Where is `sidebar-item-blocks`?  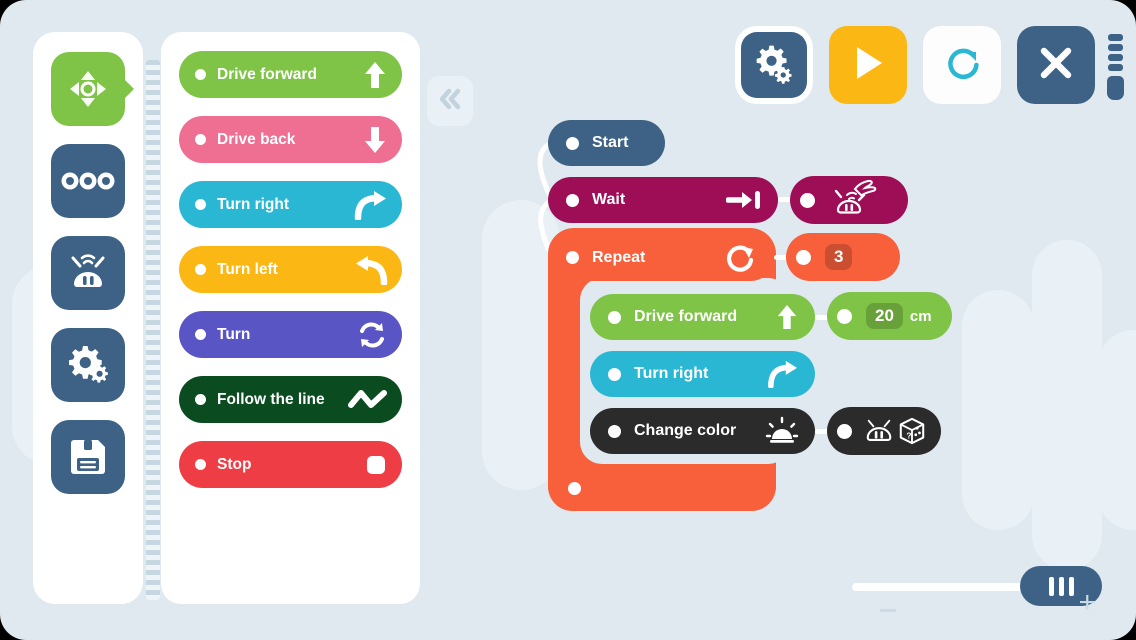 sidebar-item-blocks is located at coordinates (88, 181).